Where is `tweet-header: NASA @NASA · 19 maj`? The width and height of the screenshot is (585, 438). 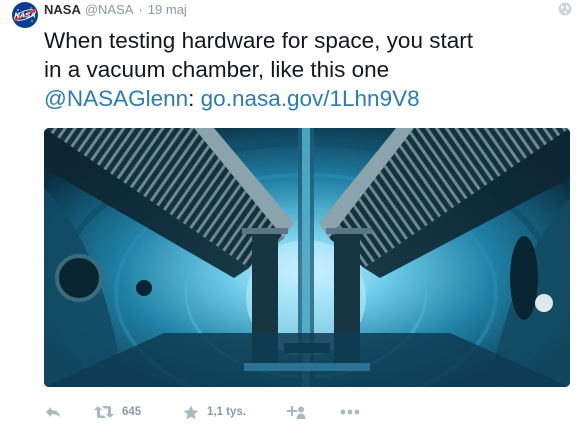 tweet-header: NASA @NASA · 19 maj is located at coordinates (115, 10).